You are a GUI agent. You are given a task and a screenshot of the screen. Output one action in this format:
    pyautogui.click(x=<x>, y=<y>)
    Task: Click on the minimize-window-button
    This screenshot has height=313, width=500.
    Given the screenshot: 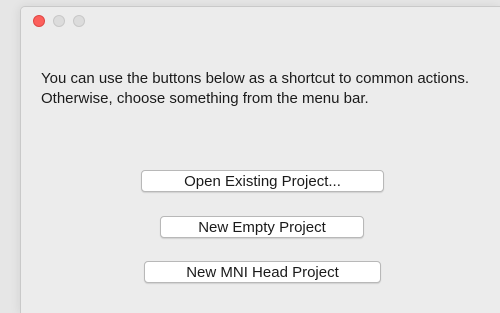 What is the action you would take?
    pyautogui.click(x=59, y=21)
    